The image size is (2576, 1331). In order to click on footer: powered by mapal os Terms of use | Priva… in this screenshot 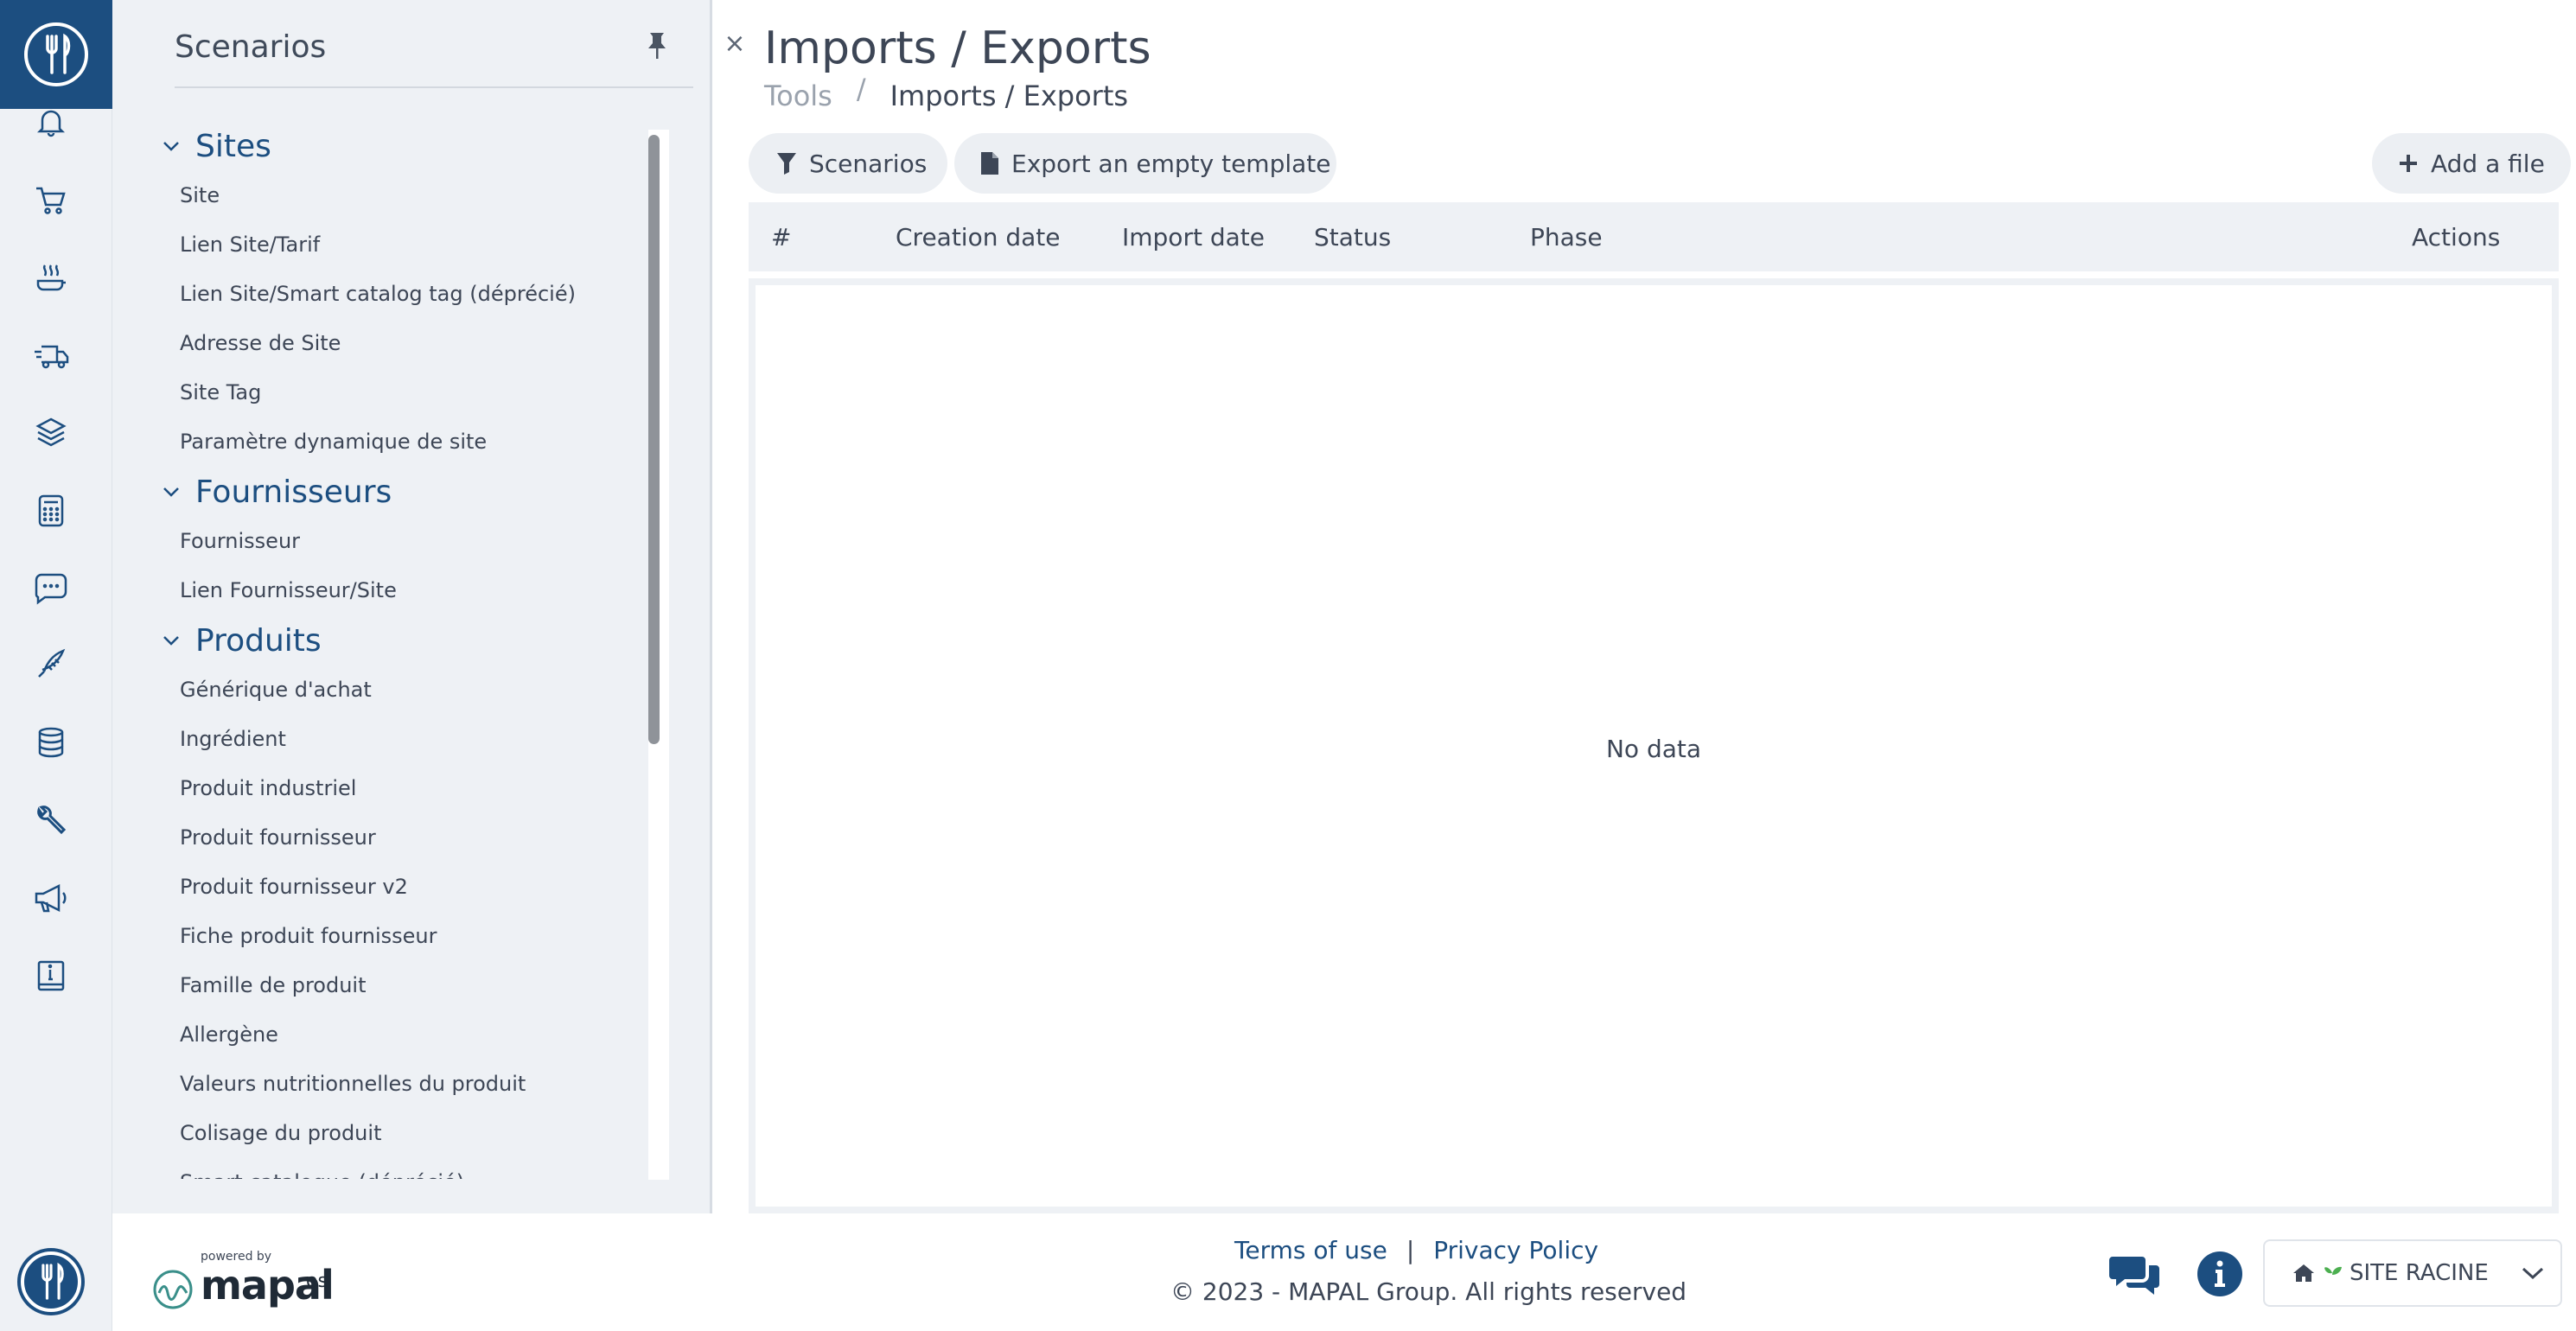, I will do `click(1344, 1272)`.